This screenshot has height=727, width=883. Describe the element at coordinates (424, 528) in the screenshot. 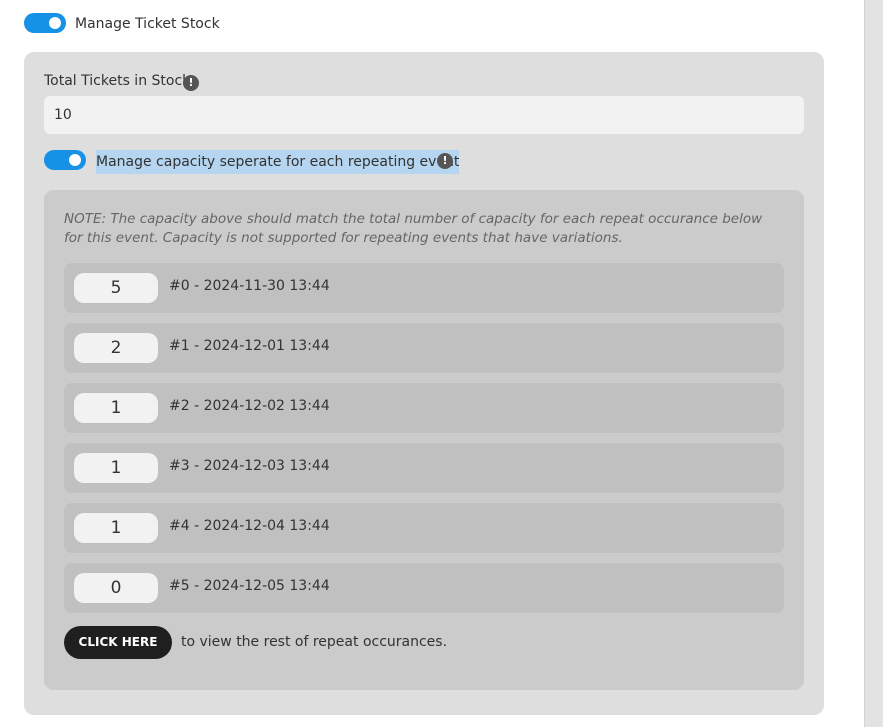

I see `occurrence-row: 1 #4 - 2024-12-04 13:44` at that location.